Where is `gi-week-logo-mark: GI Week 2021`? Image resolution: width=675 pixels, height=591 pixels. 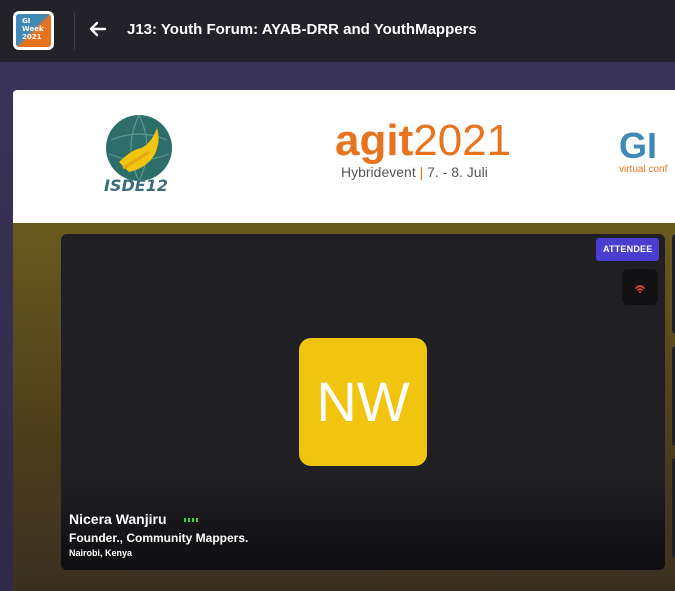 gi-week-logo-mark: GI Week 2021 is located at coordinates (33, 30).